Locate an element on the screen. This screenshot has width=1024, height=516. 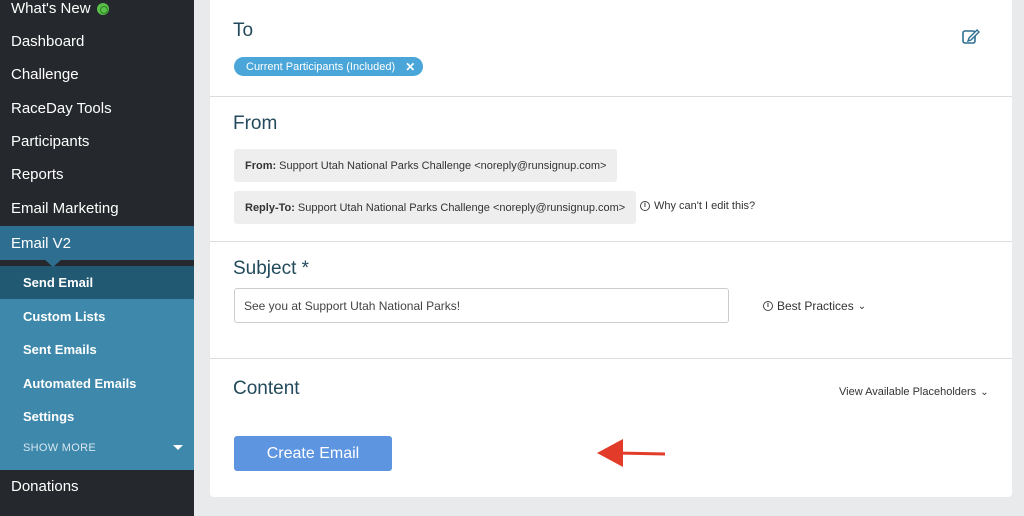
show-more-toggle: SHOW MORE is located at coordinates (97, 448).